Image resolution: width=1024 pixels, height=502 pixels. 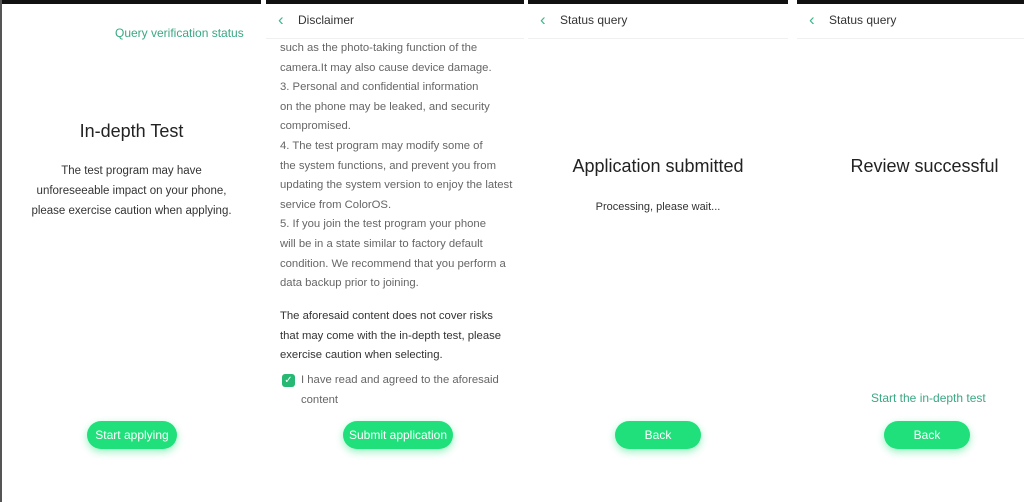 I want to click on description-line: please exercise caution when applying., so click(x=131, y=211).